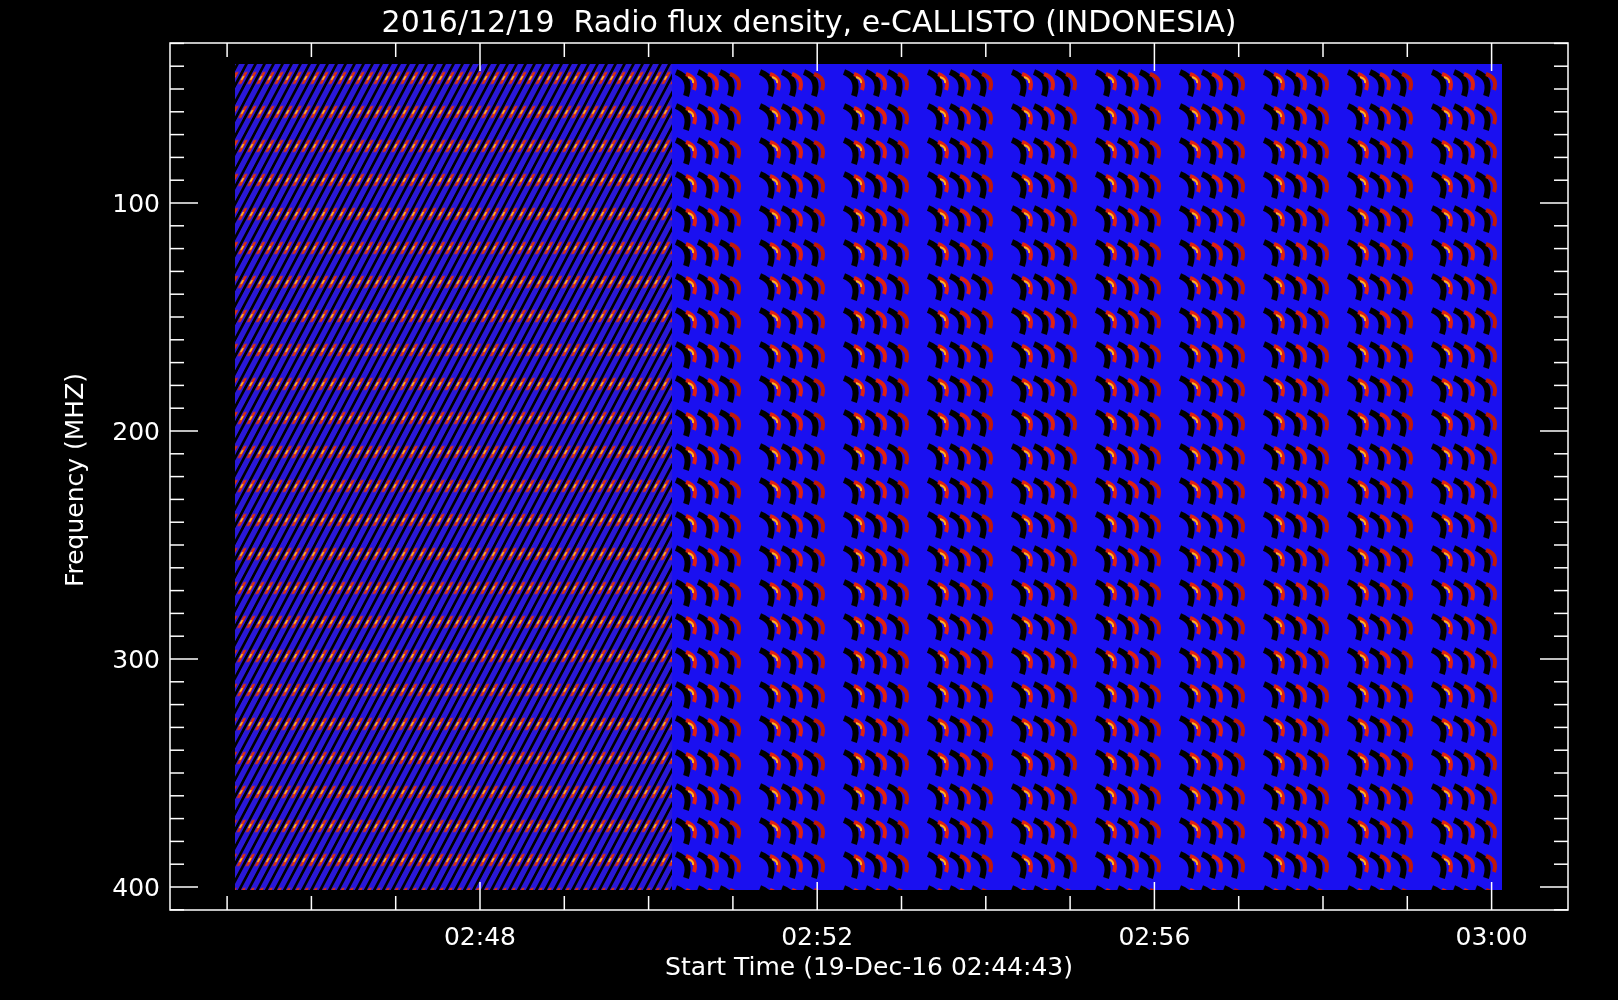  Describe the element at coordinates (136, 887) in the screenshot. I see `y-tick-label: 400` at that location.